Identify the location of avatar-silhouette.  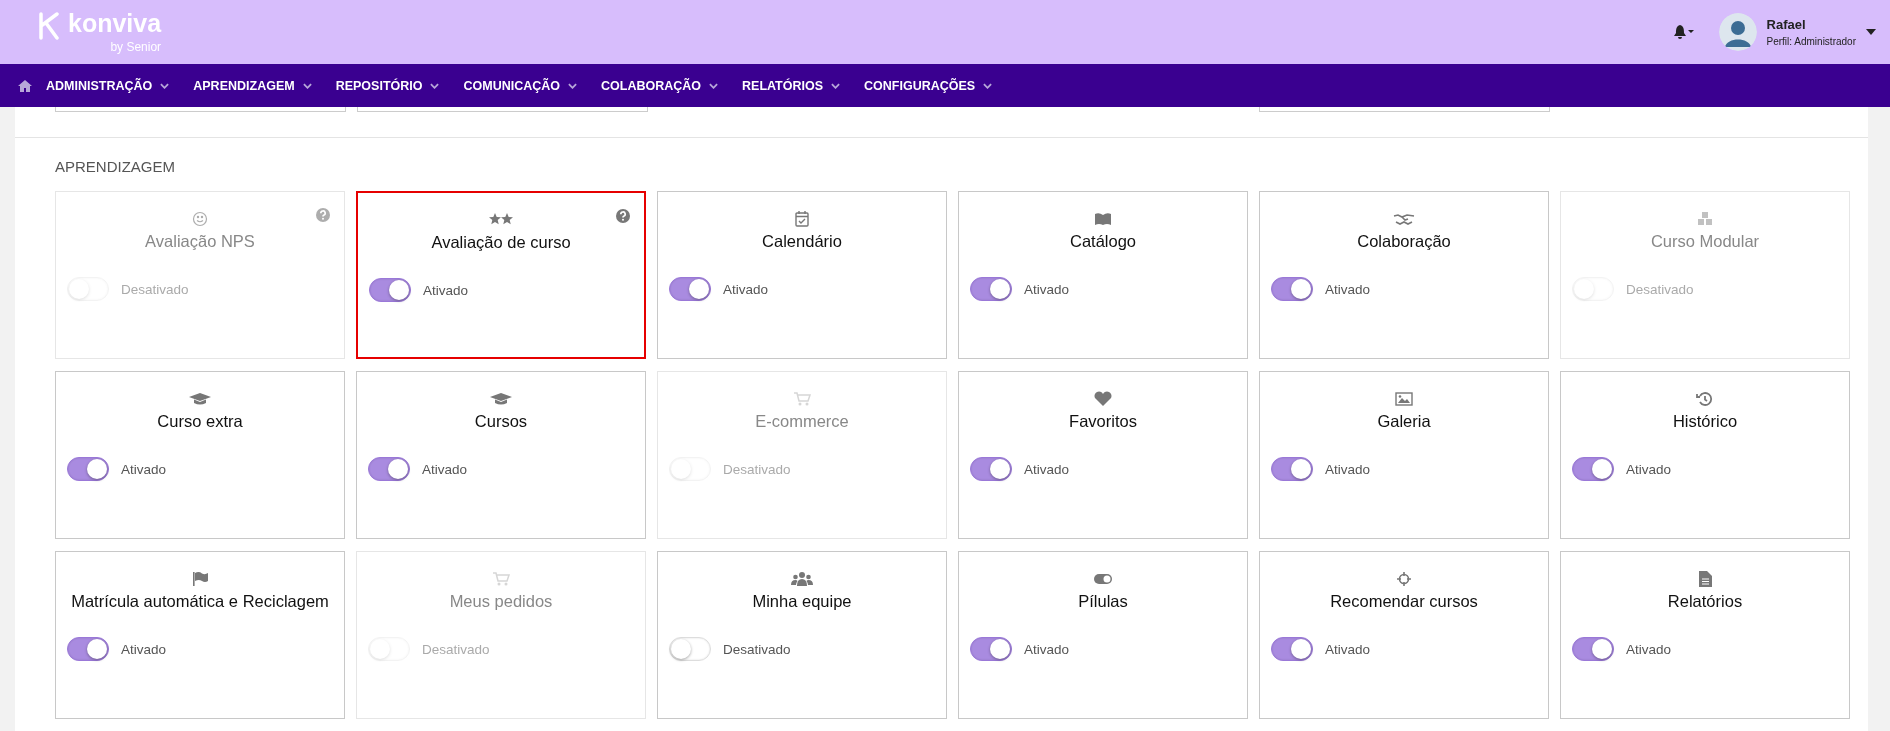
(1737, 32).